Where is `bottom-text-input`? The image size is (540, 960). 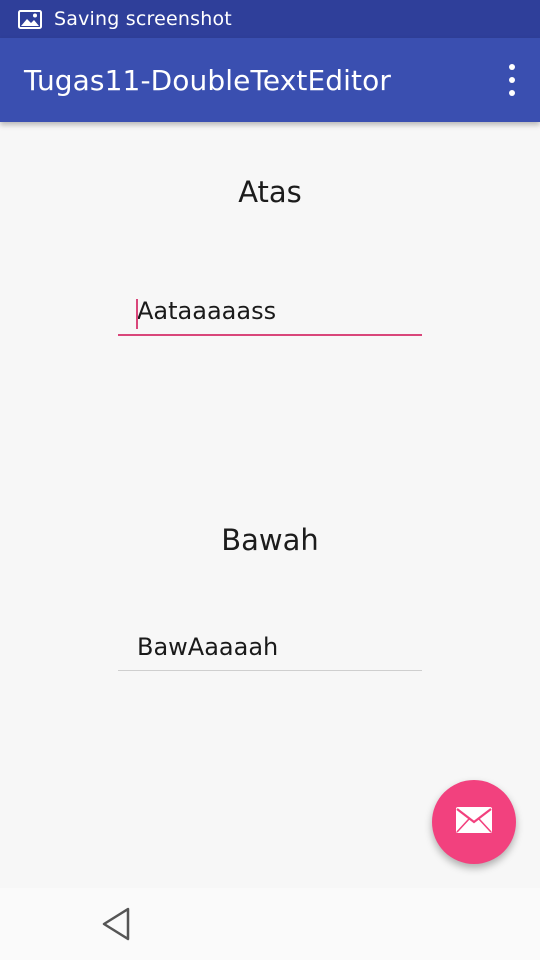 bottom-text-input is located at coordinates (270, 647).